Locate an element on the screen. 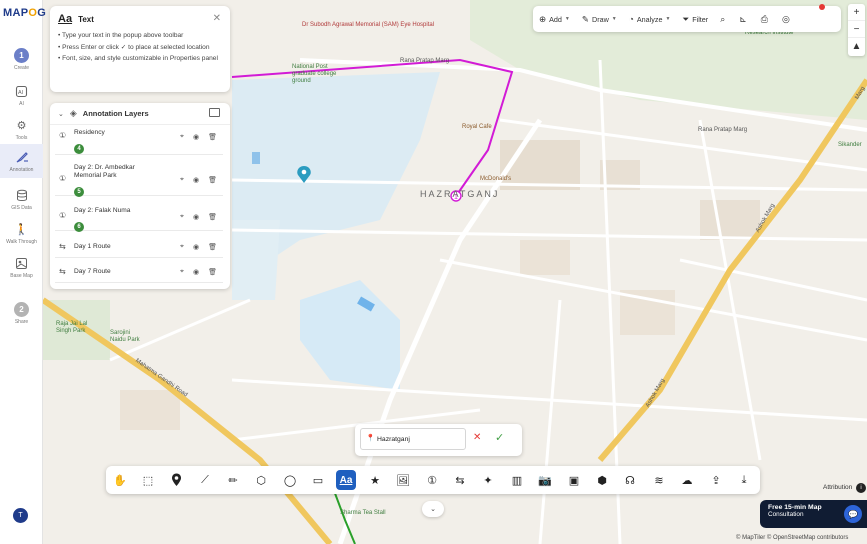 The width and height of the screenshot is (867, 544). layers-panel-title: Annotation Layers is located at coordinates (115, 113).